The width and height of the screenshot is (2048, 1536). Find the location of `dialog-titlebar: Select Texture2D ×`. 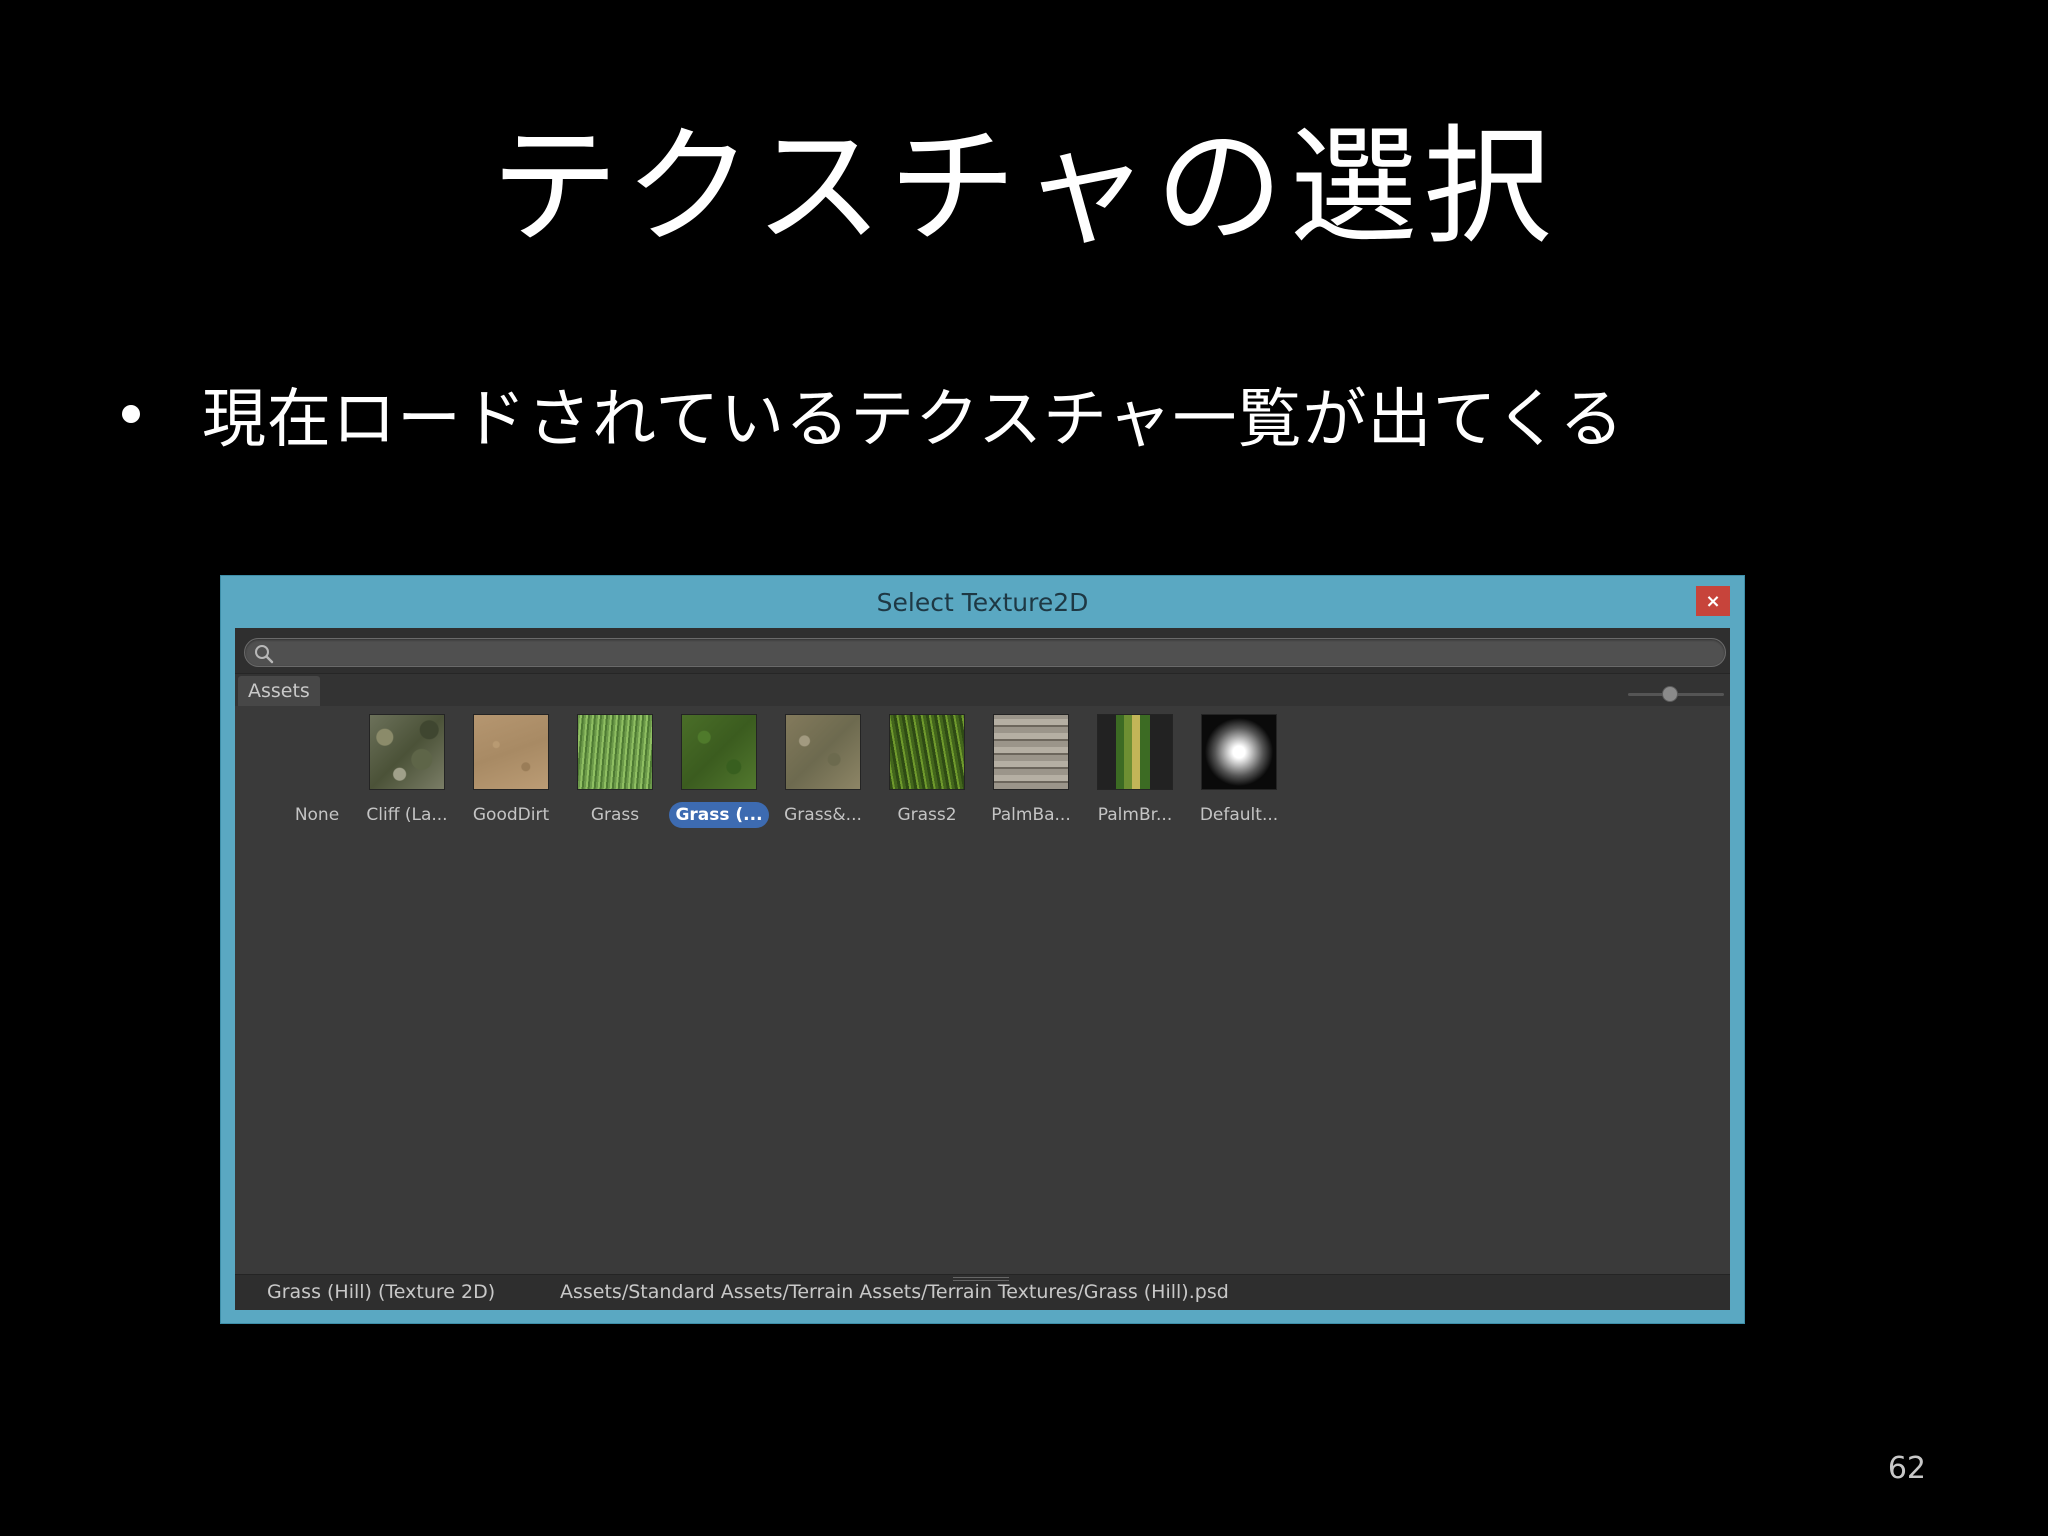

dialog-titlebar: Select Texture2D × is located at coordinates (982, 602).